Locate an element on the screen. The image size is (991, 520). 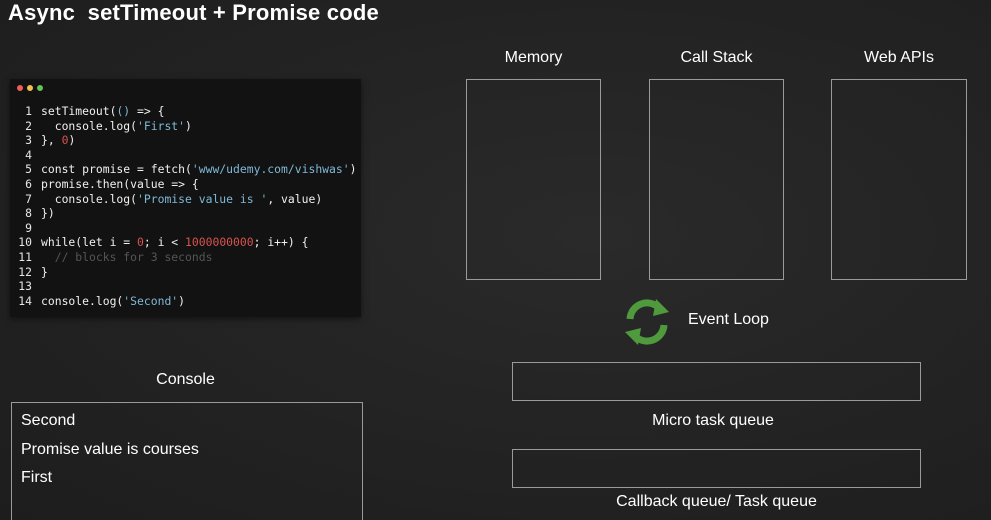
code-text: }, 0) is located at coordinates (58, 140).